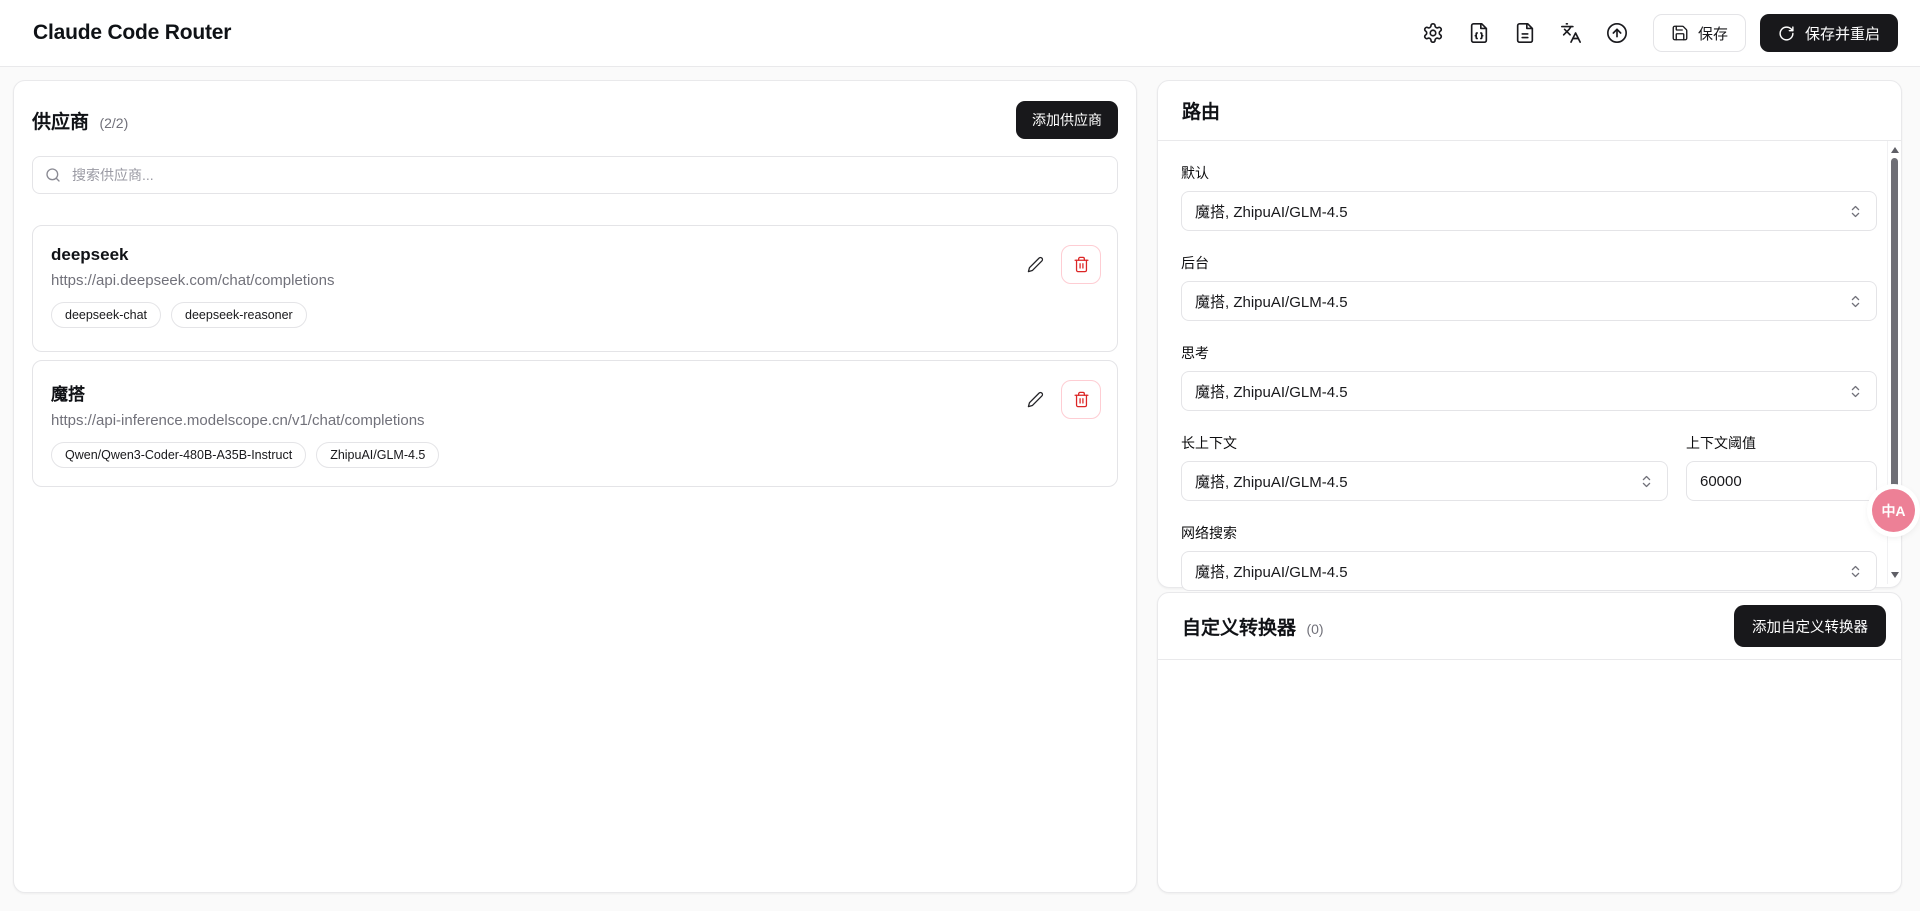 The image size is (1920, 911). What do you see at coordinates (1424, 481) in the screenshot?
I see `router-long-context-select: 魔搭, ZhipuAI/GLM-4.5` at bounding box center [1424, 481].